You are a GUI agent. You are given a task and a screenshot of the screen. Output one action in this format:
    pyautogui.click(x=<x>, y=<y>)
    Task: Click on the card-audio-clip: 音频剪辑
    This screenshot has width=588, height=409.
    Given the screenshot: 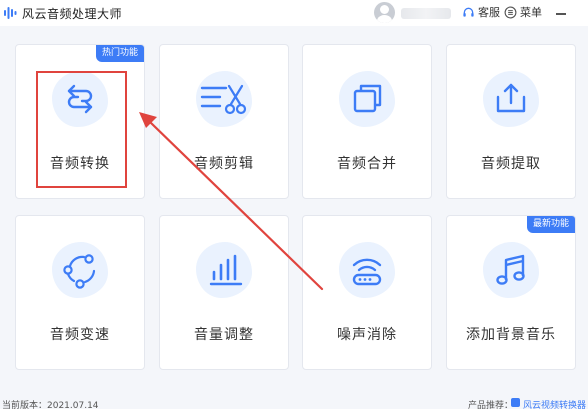 What is the action you would take?
    pyautogui.click(x=224, y=121)
    